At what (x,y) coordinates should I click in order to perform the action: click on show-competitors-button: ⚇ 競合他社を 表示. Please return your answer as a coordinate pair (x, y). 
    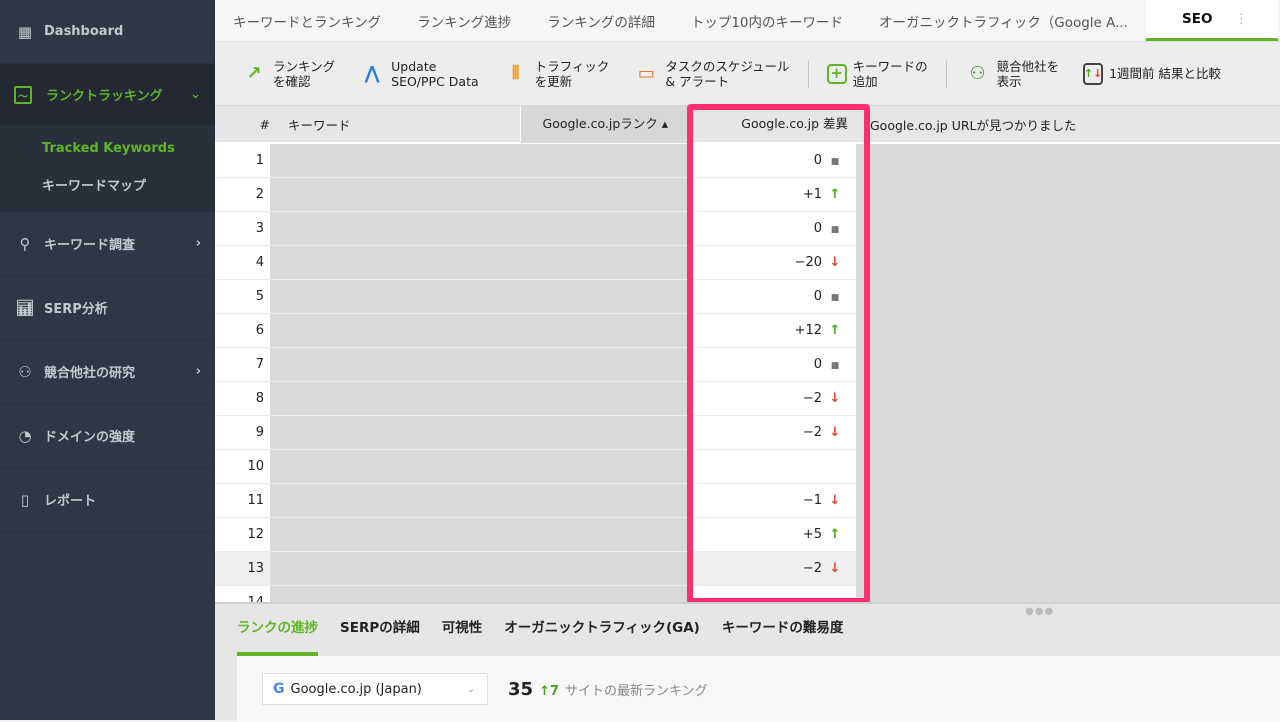
    Looking at the image, I should click on (1012, 74).